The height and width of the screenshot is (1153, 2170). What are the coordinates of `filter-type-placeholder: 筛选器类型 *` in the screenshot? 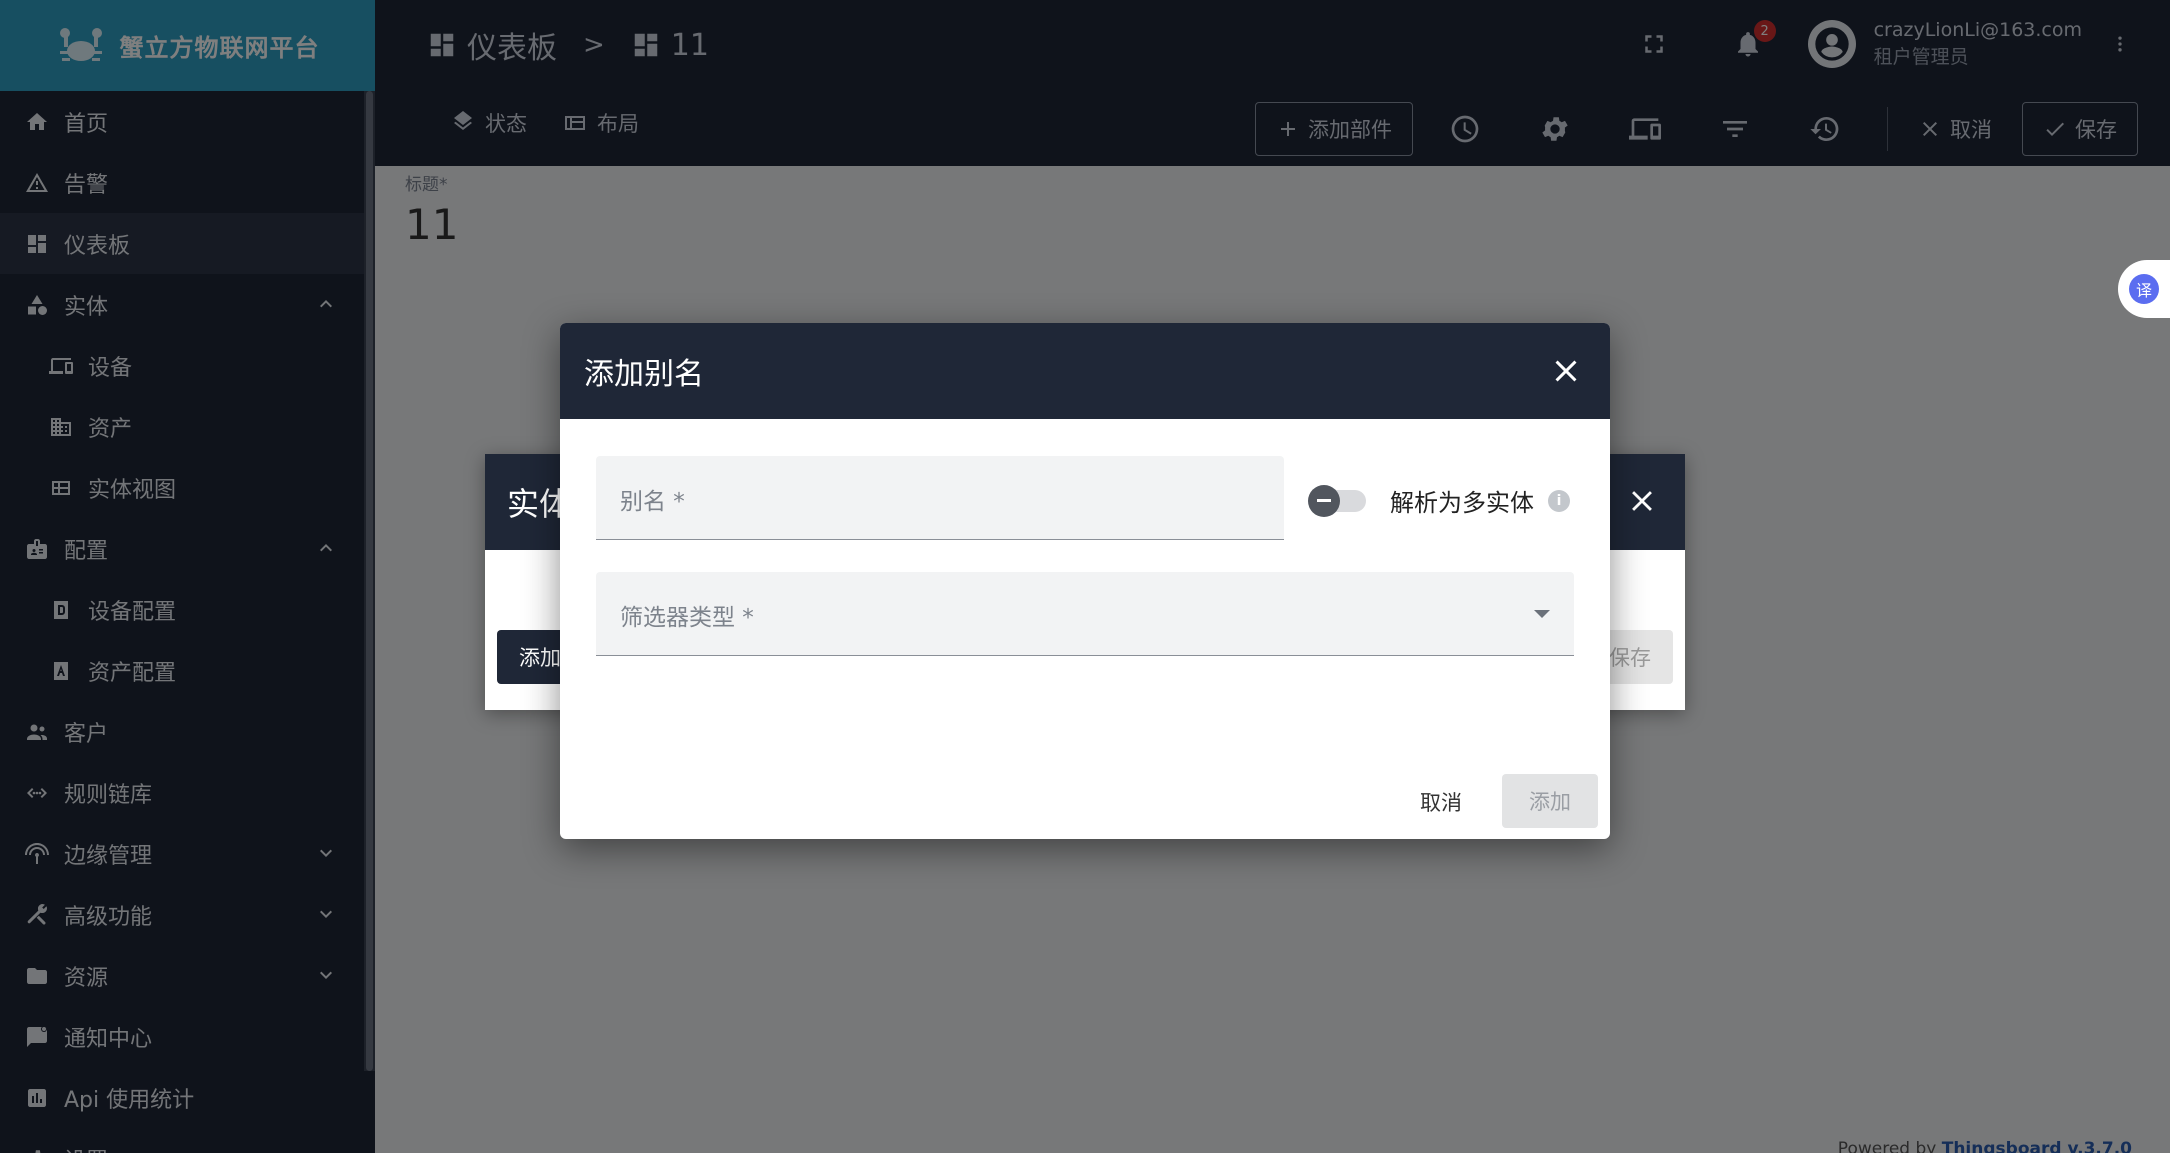 It's located at (687, 618).